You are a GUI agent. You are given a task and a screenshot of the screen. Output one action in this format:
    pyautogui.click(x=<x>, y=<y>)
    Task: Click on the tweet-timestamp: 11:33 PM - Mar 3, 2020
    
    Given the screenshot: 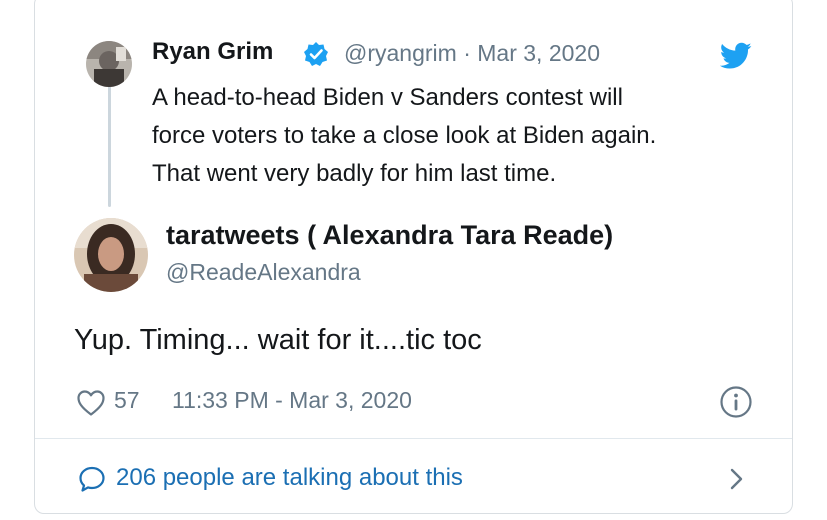 What is the action you would take?
    pyautogui.click(x=292, y=400)
    